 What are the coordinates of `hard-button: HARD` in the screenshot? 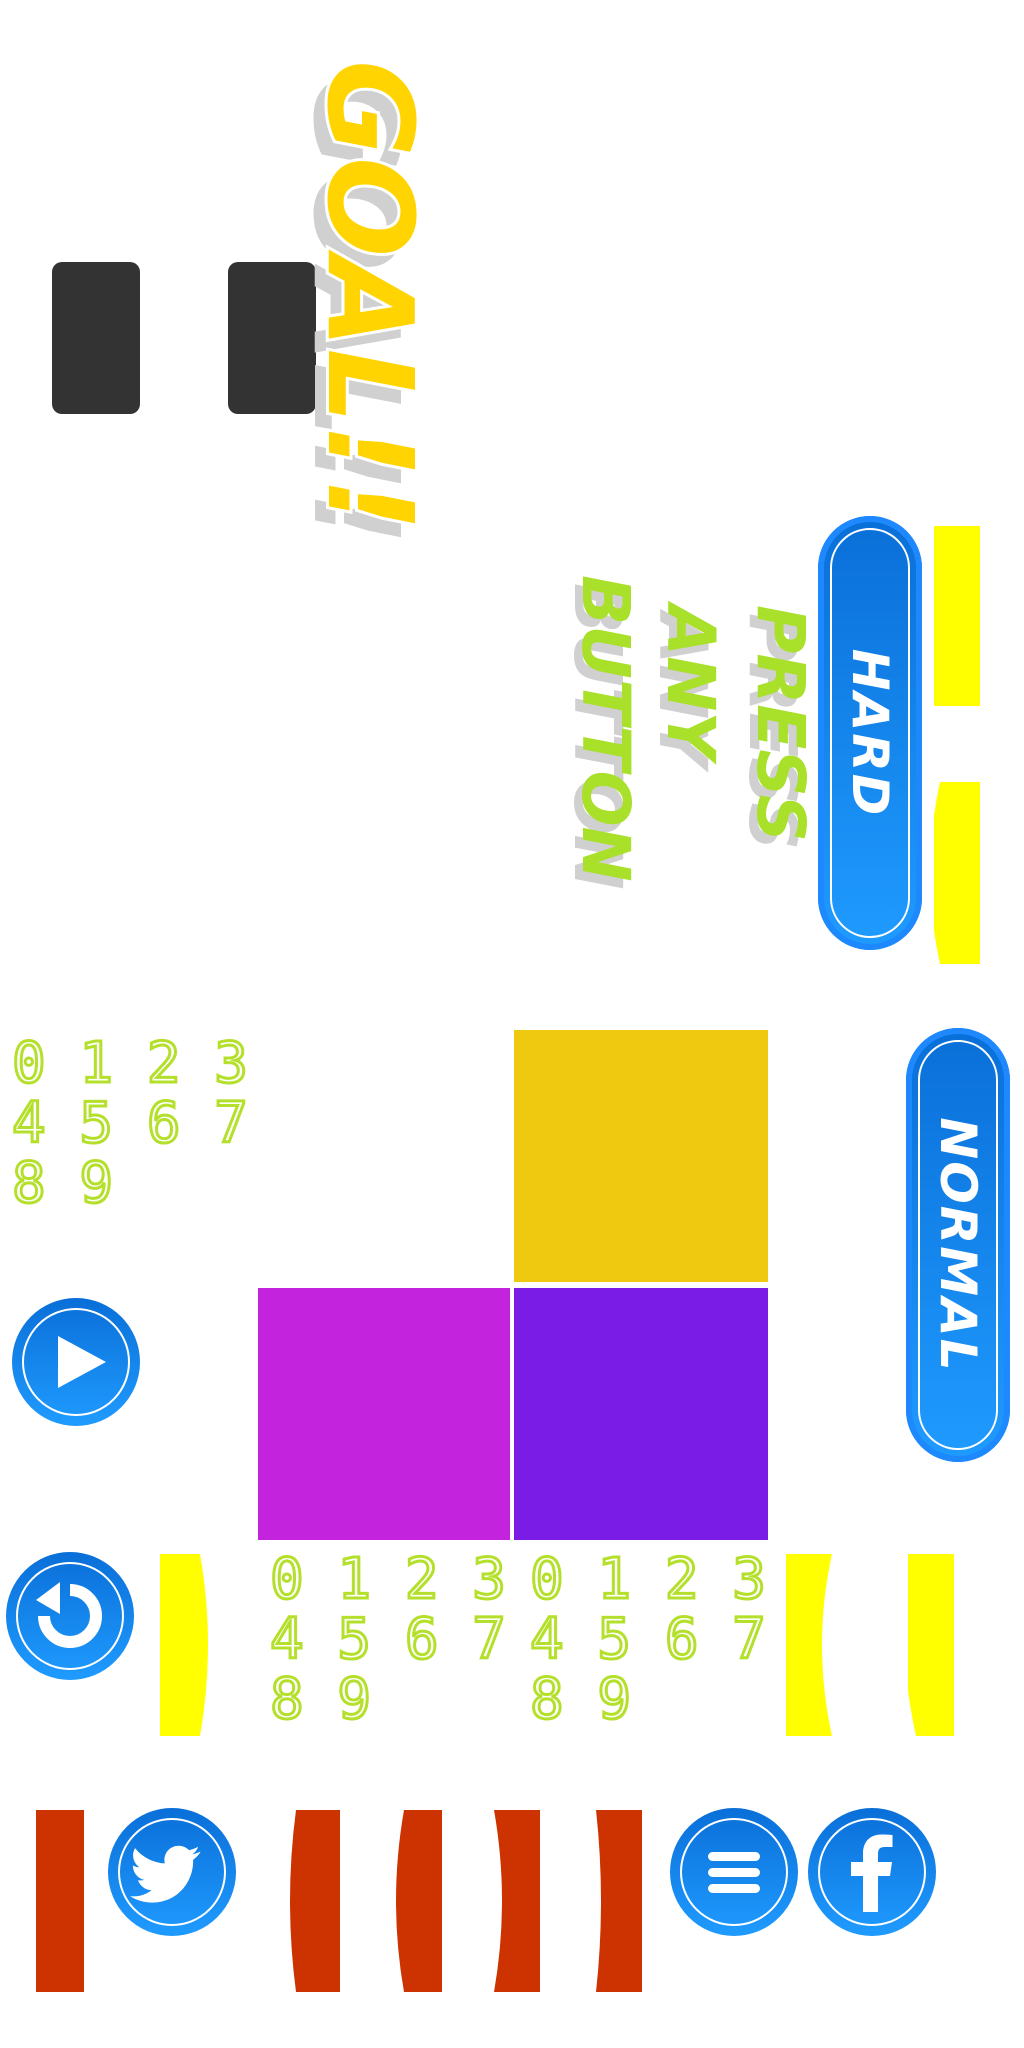 It's located at (870, 733).